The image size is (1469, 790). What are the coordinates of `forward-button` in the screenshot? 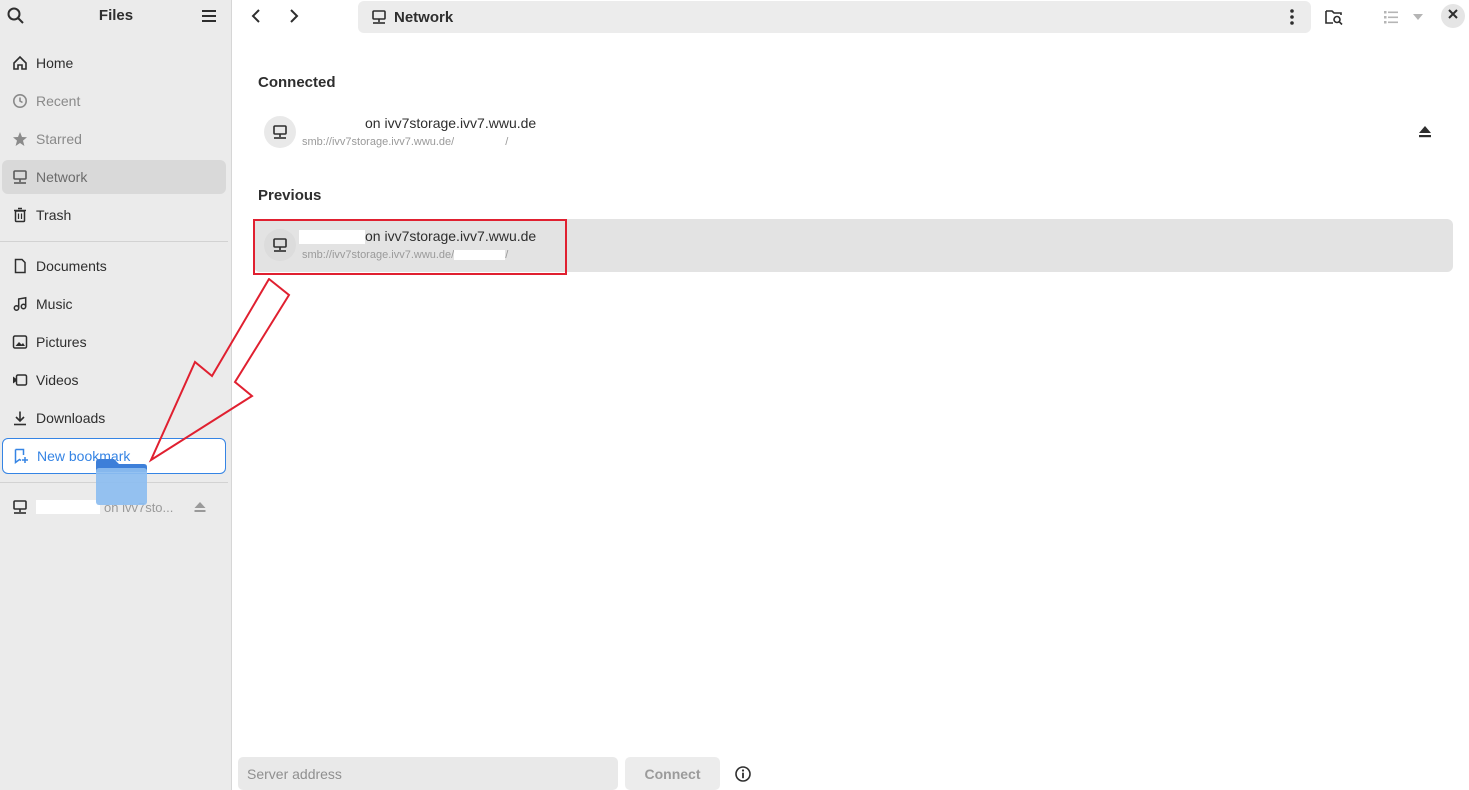 It's located at (294, 16).